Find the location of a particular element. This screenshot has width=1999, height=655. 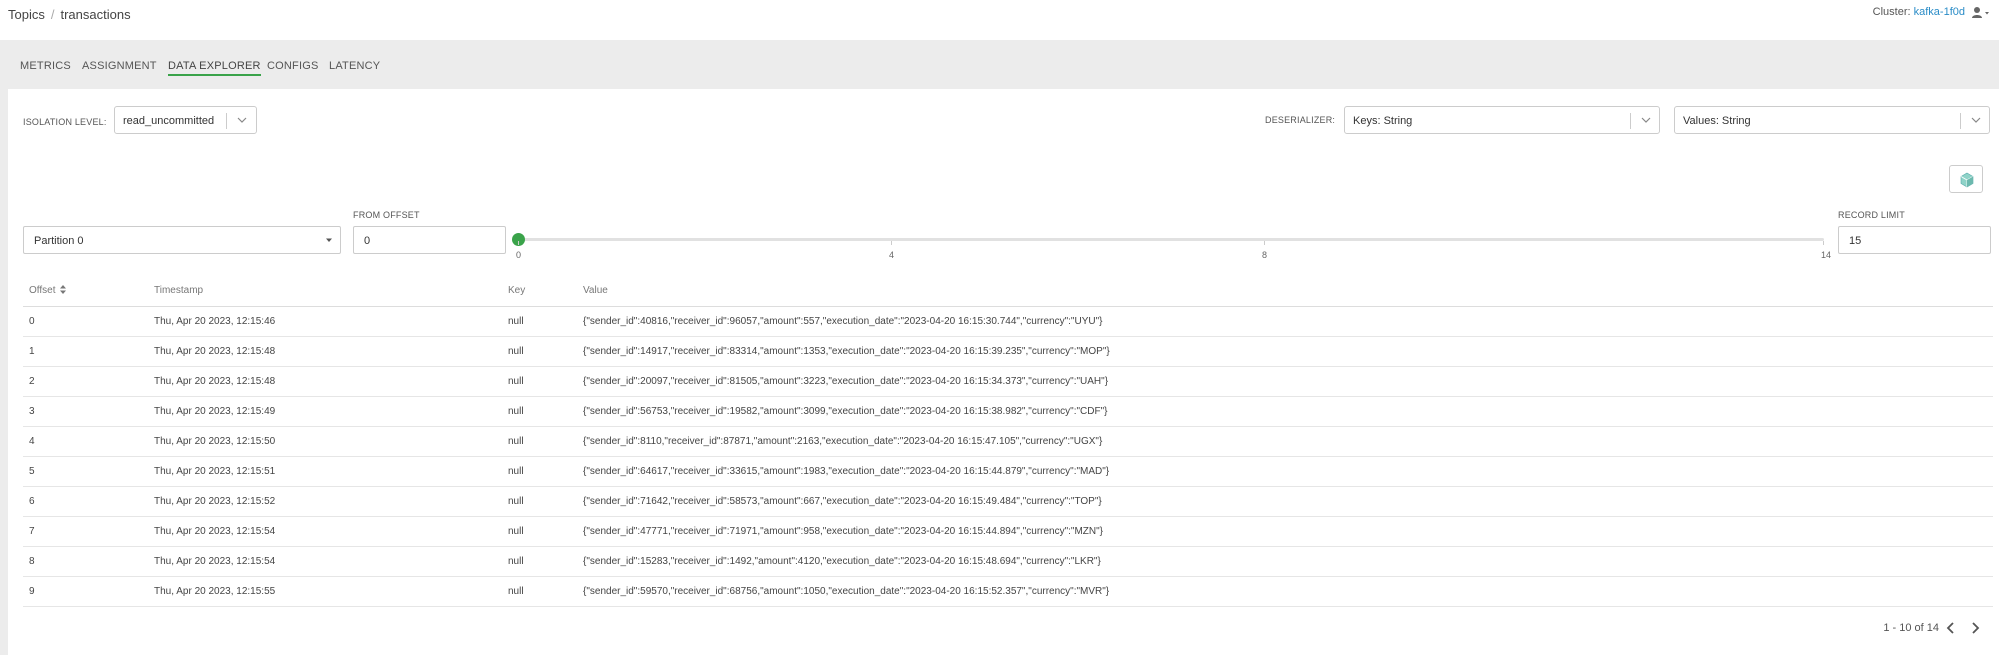

tab-configs: CONFIGS is located at coordinates (293, 66).